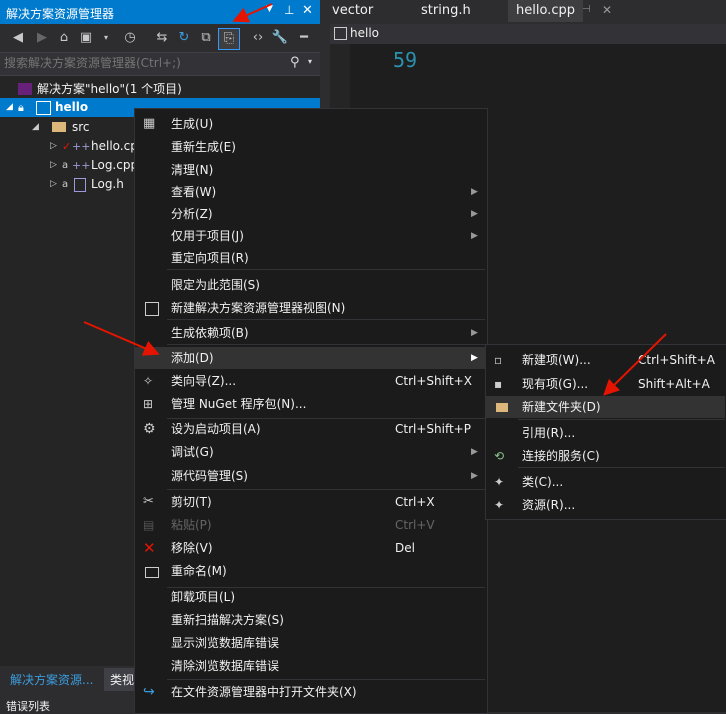  I want to click on menu-item-retarget: 重定向项目(R), so click(310, 258).